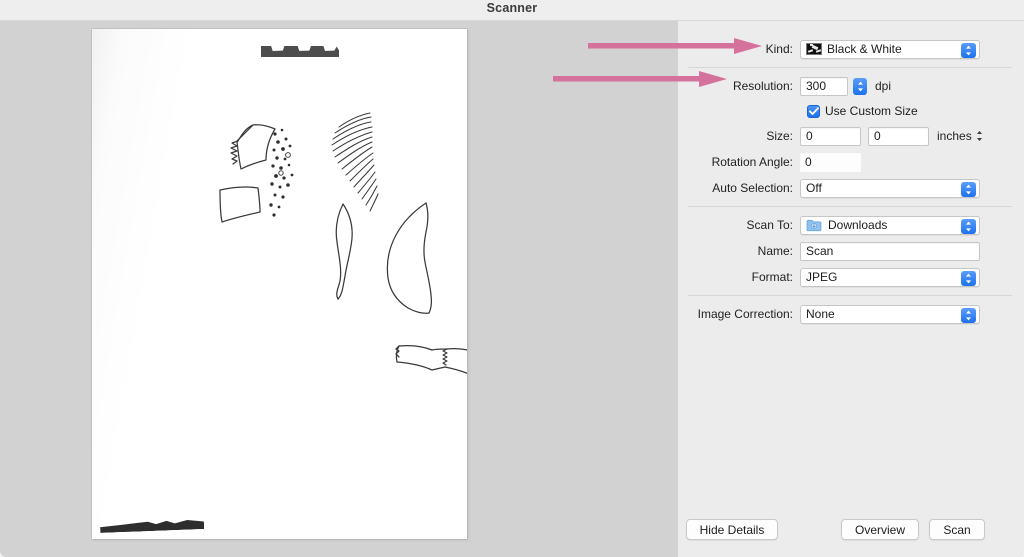 The height and width of the screenshot is (557, 1024). What do you see at coordinates (814, 188) in the screenshot?
I see `auto-selection-value: Off` at bounding box center [814, 188].